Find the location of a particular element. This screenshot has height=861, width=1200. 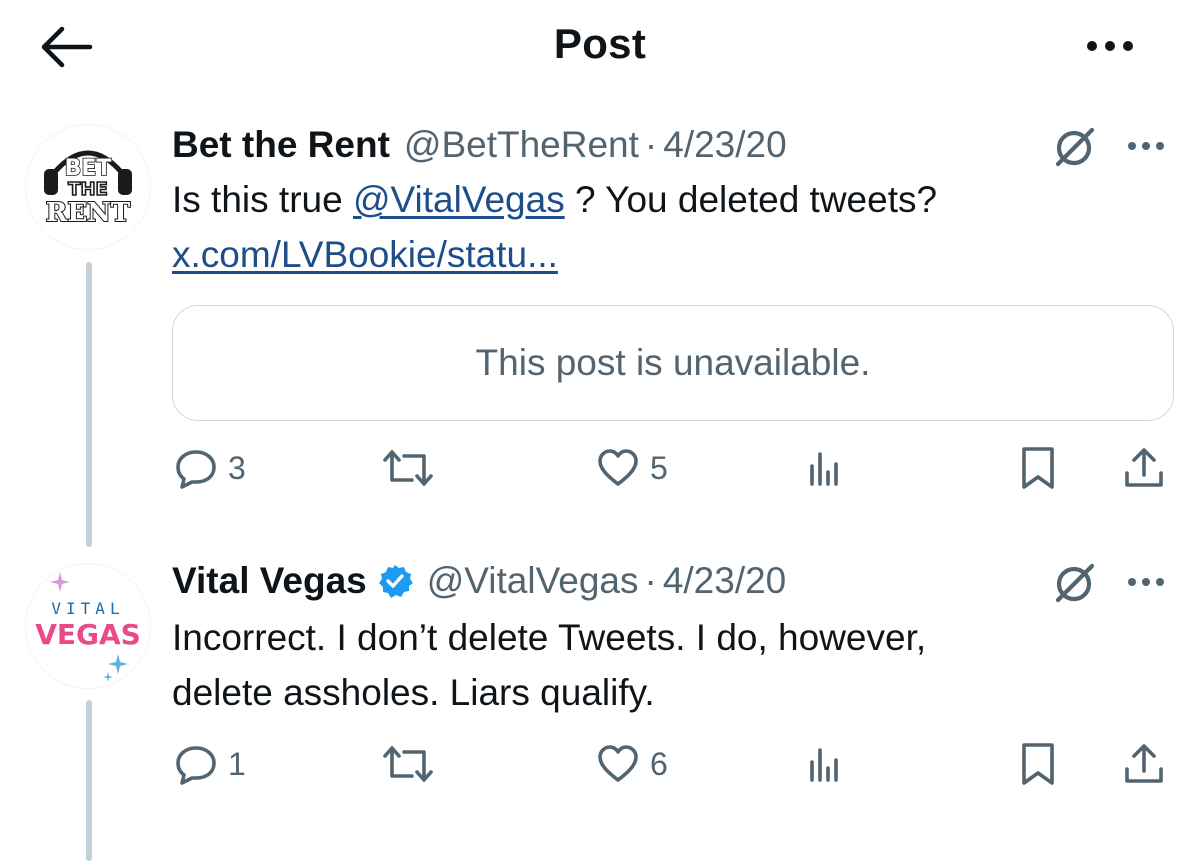

action-bar: 3 5 is located at coordinates (600, 468).